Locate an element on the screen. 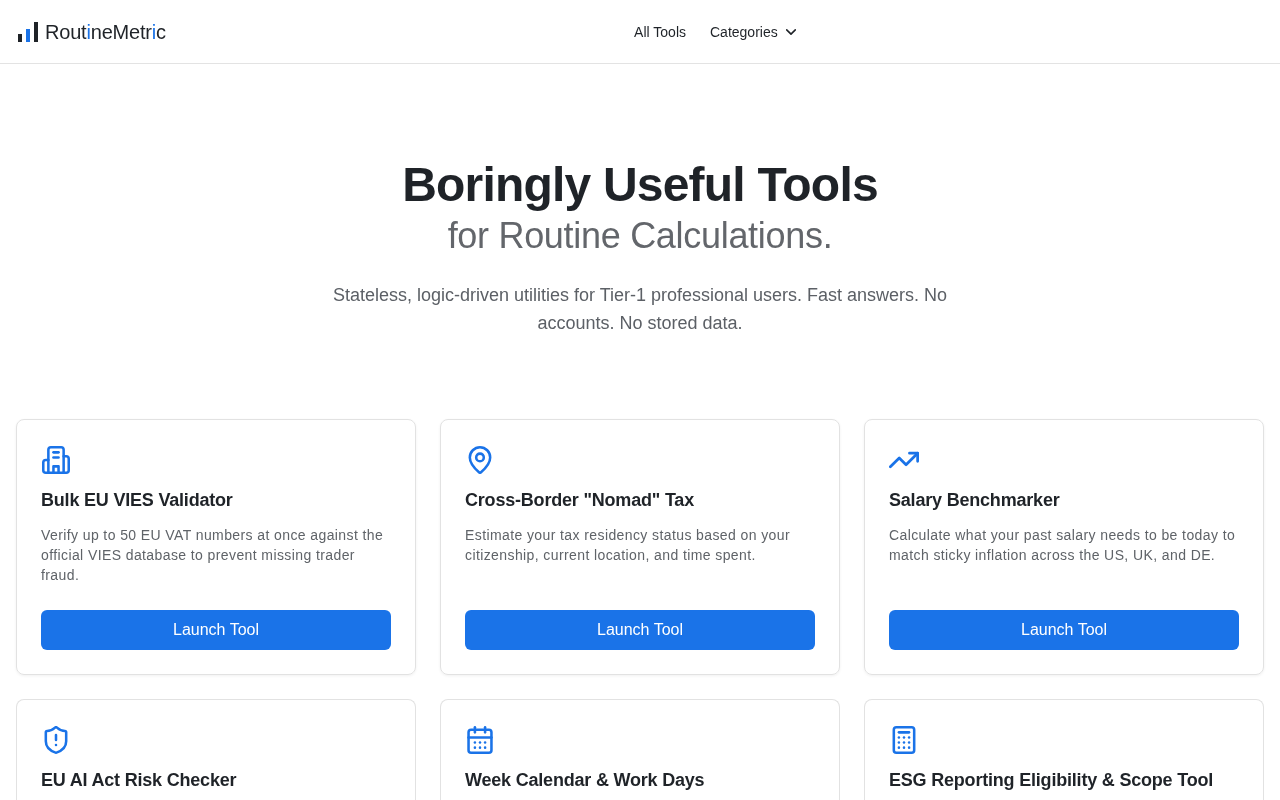  logo-link: RoutineMetric is located at coordinates (92, 31).